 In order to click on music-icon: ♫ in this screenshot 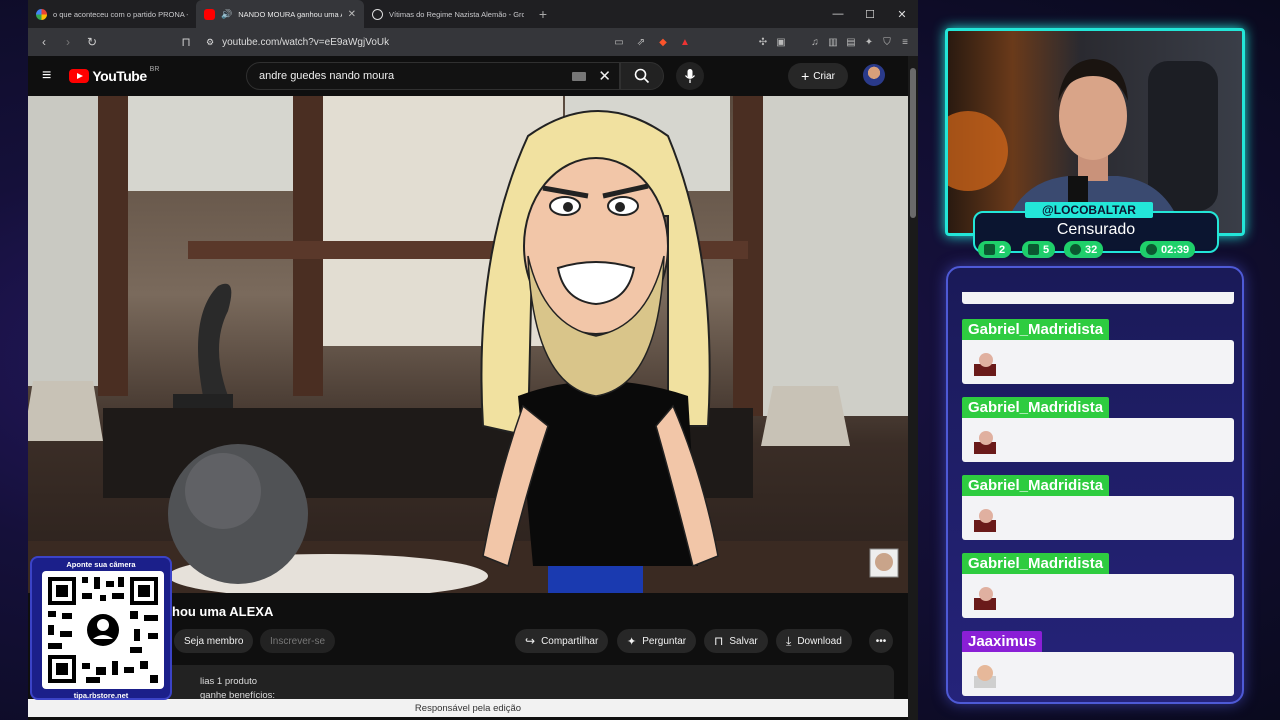, I will do `click(815, 42)`.